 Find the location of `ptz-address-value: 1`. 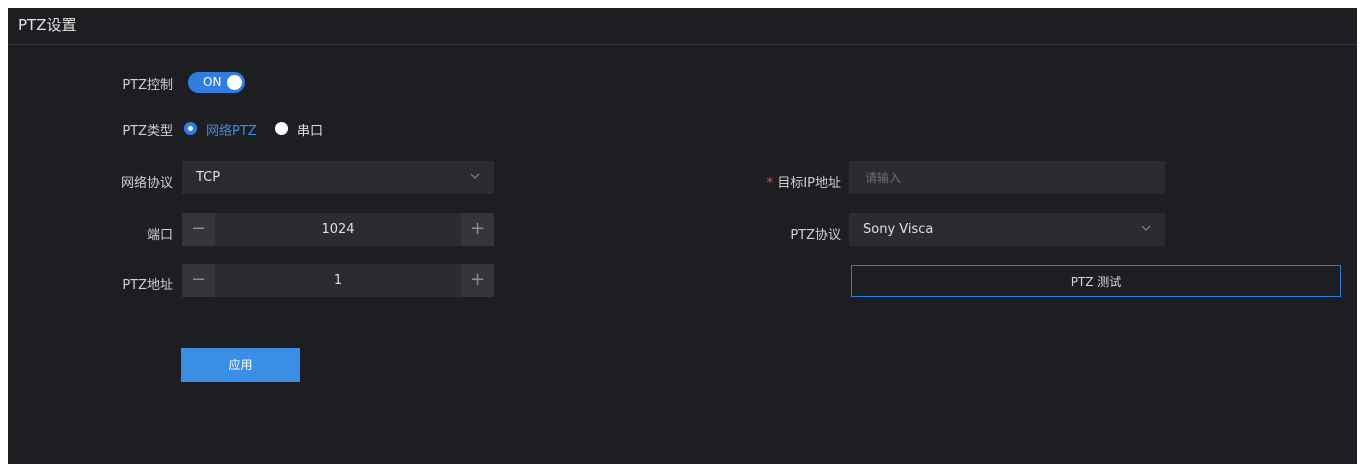

ptz-address-value: 1 is located at coordinates (338, 280).